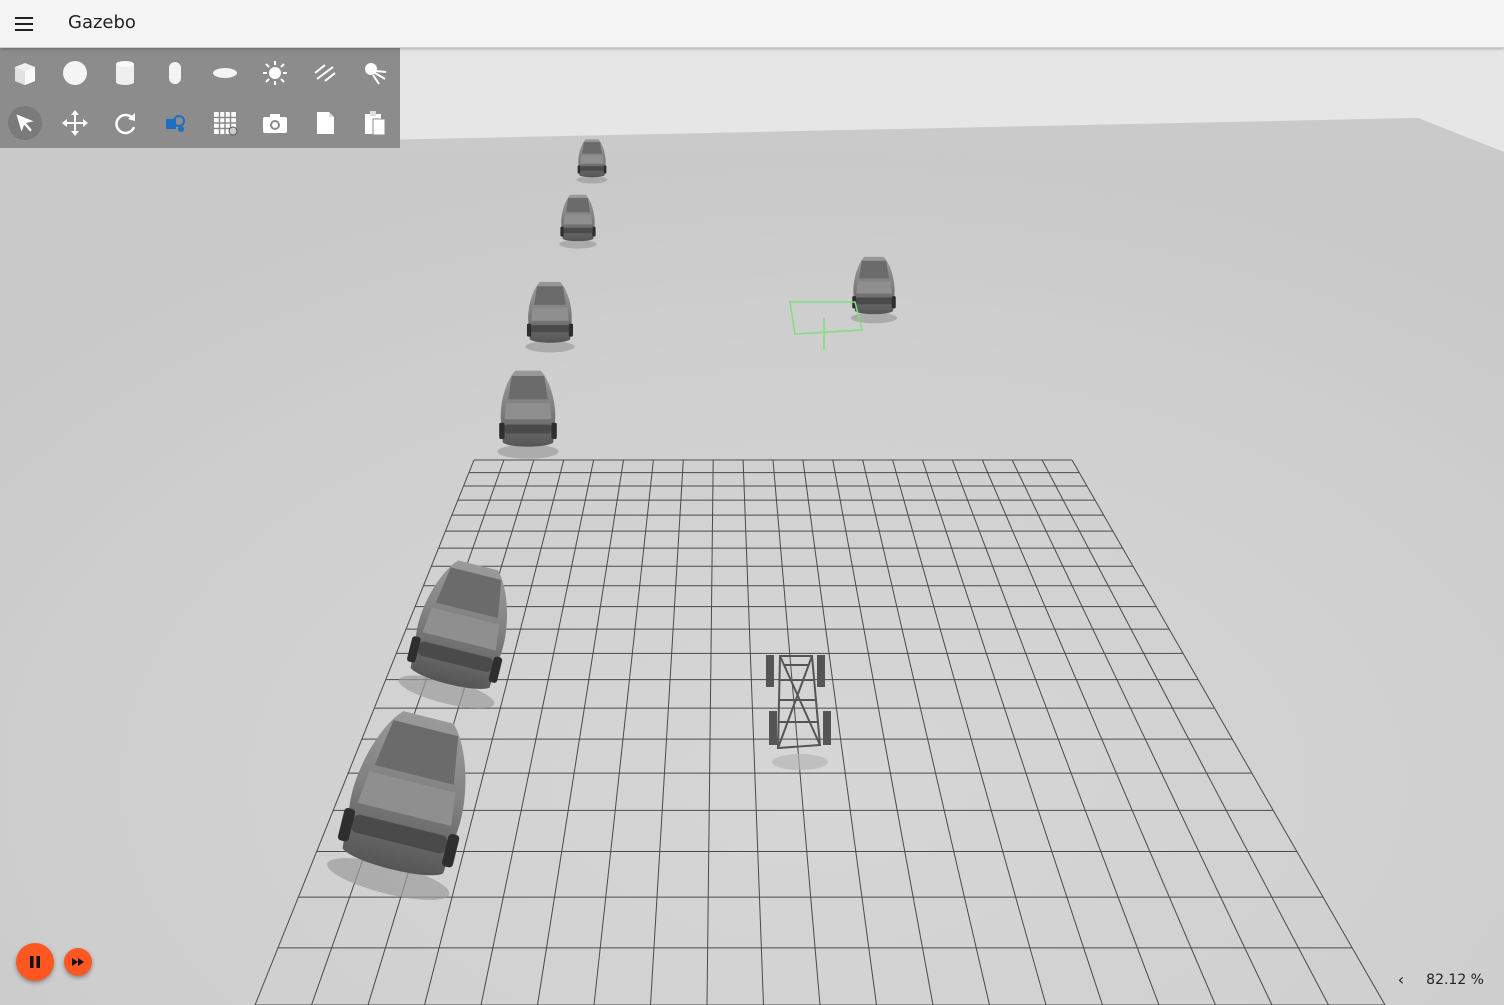 The height and width of the screenshot is (1005, 1504). I want to click on copy-button, so click(325, 123).